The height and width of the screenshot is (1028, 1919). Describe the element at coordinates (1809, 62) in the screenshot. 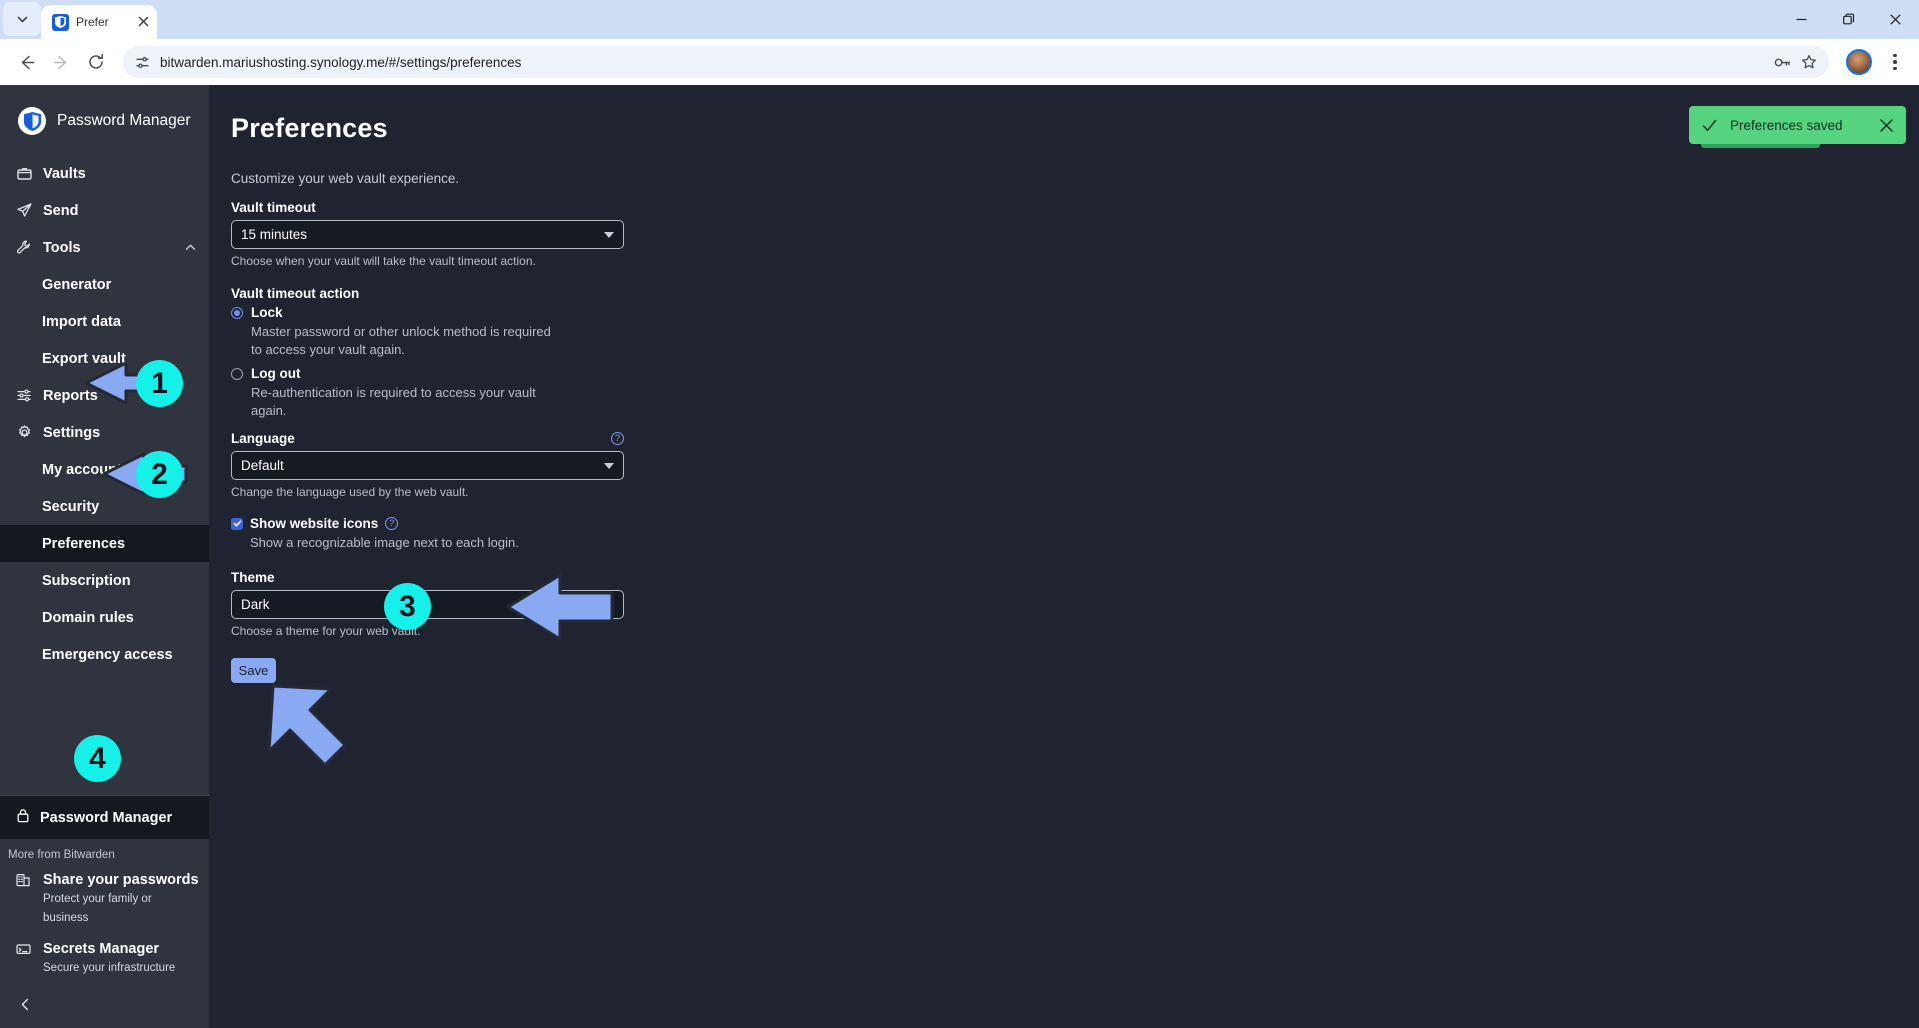

I see `star-icon` at that location.